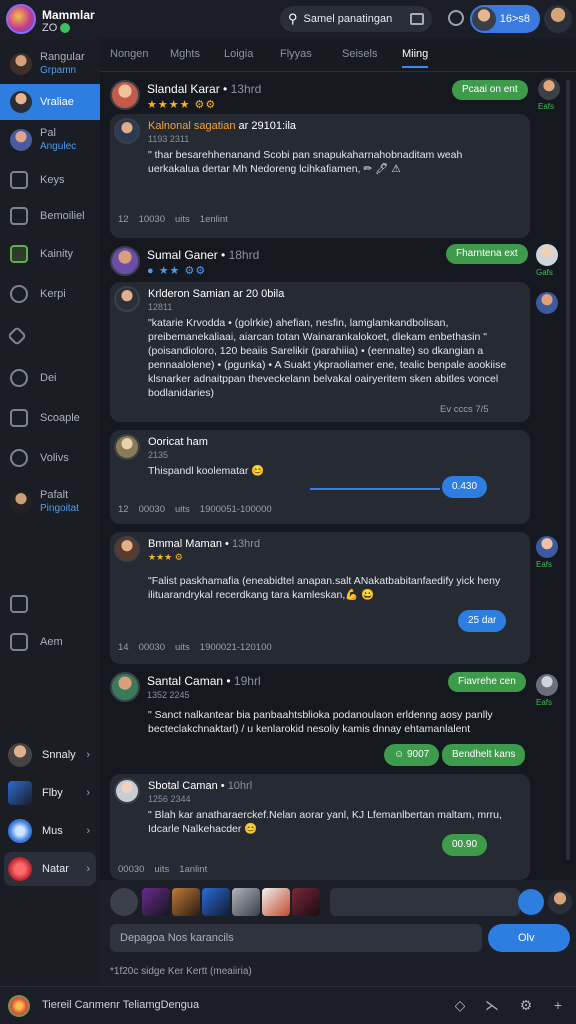  I want to click on tab-seisels: Seisels, so click(359, 54).